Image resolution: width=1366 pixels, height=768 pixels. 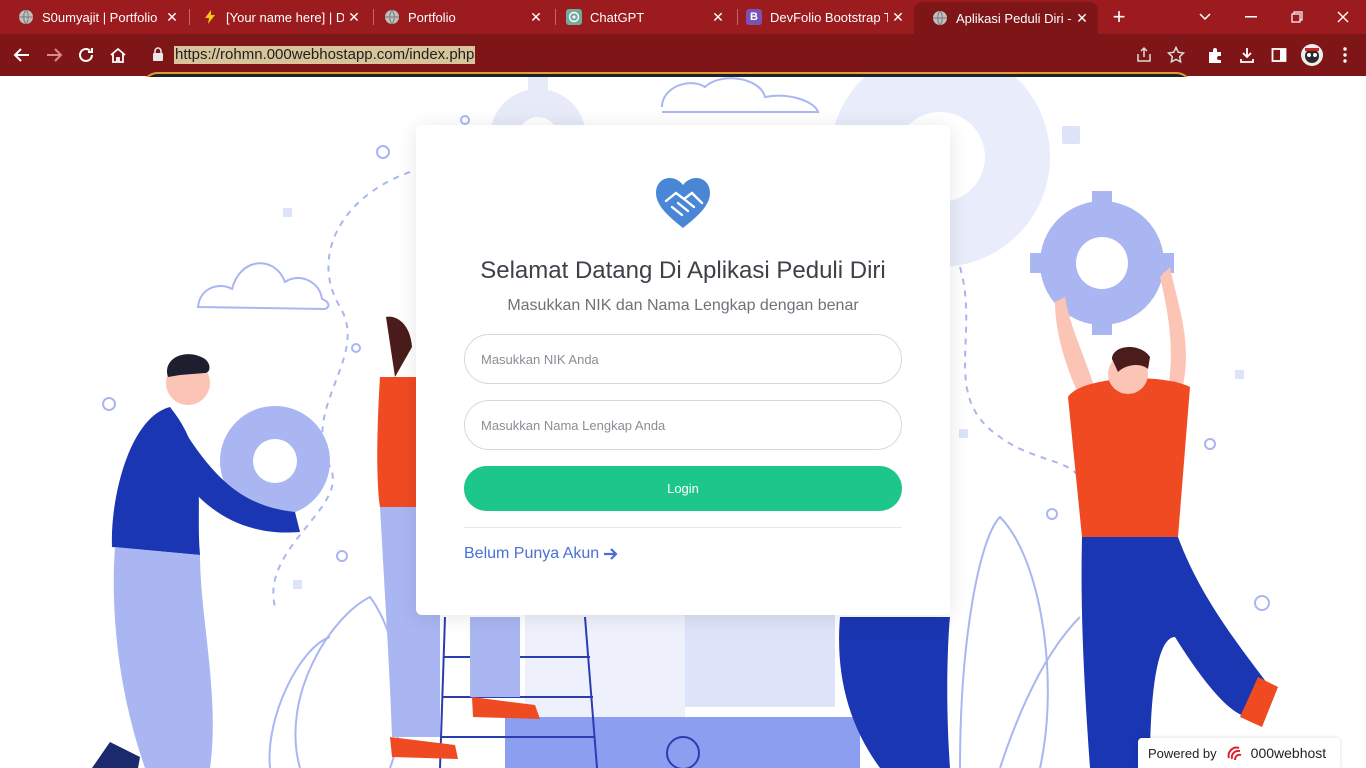 I want to click on powered-by-badge: Powered by 000webhost, so click(x=1239, y=753).